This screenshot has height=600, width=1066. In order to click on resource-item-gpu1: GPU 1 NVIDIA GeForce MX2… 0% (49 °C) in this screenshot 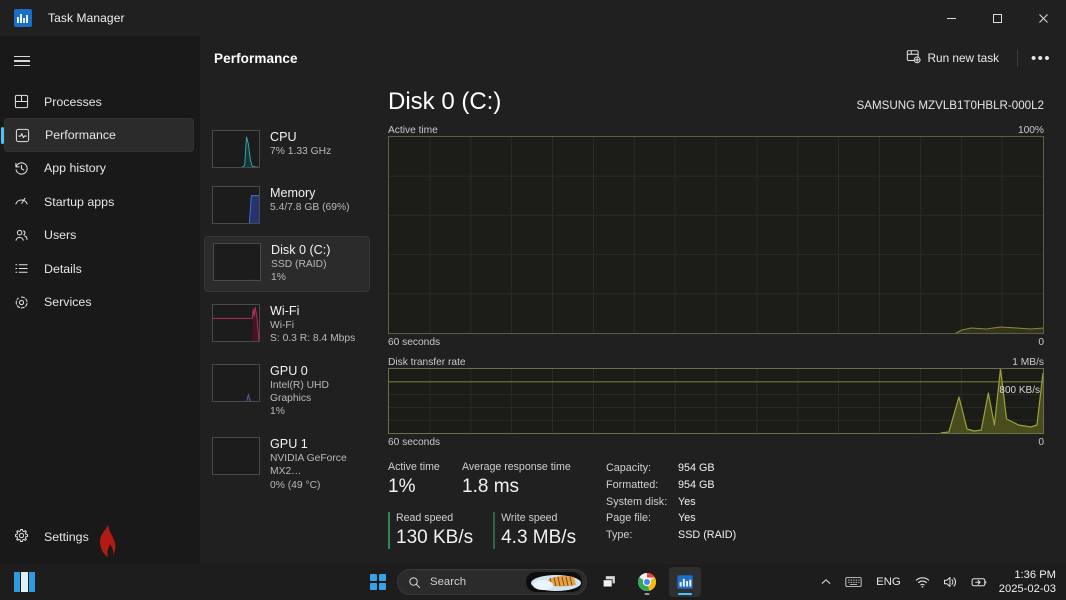, I will do `click(287, 464)`.